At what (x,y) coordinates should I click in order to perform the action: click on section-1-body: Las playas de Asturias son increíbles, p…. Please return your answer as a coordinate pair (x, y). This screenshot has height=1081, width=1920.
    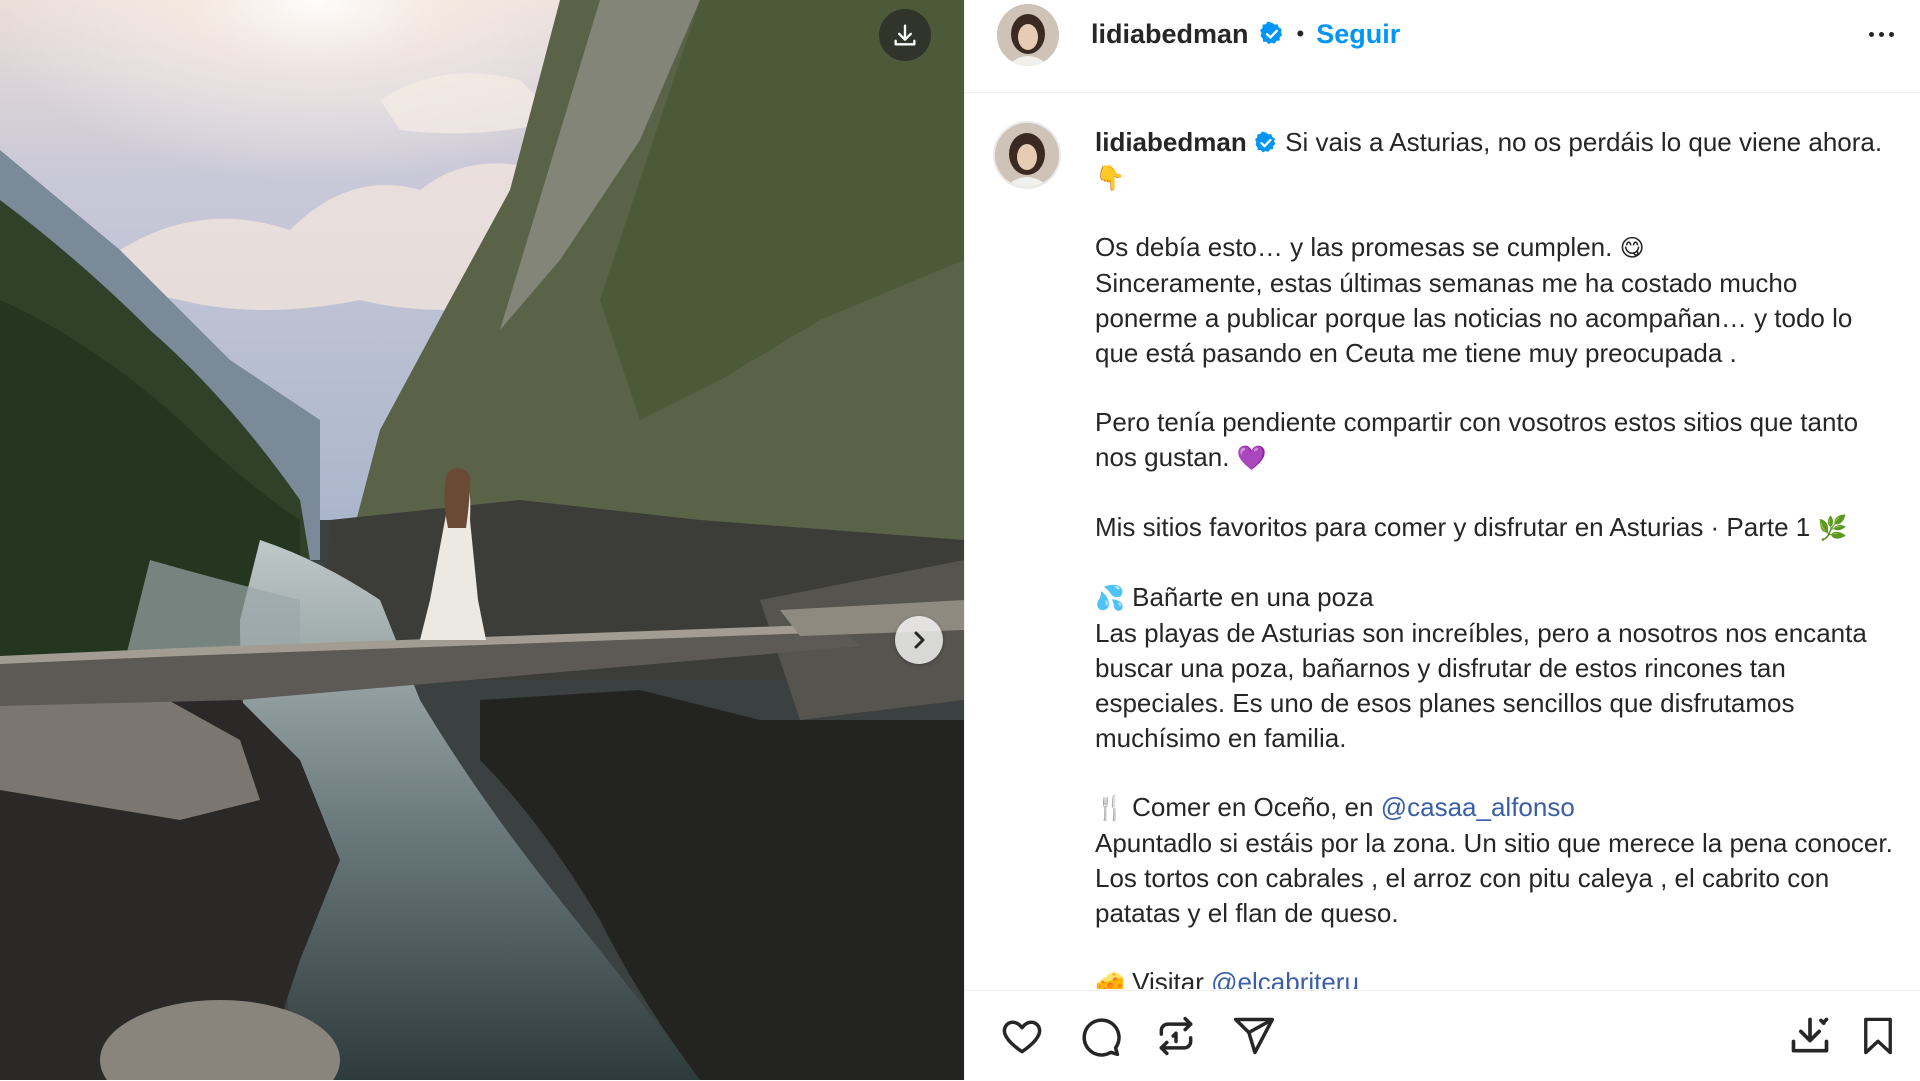
    Looking at the image, I should click on (1481, 685).